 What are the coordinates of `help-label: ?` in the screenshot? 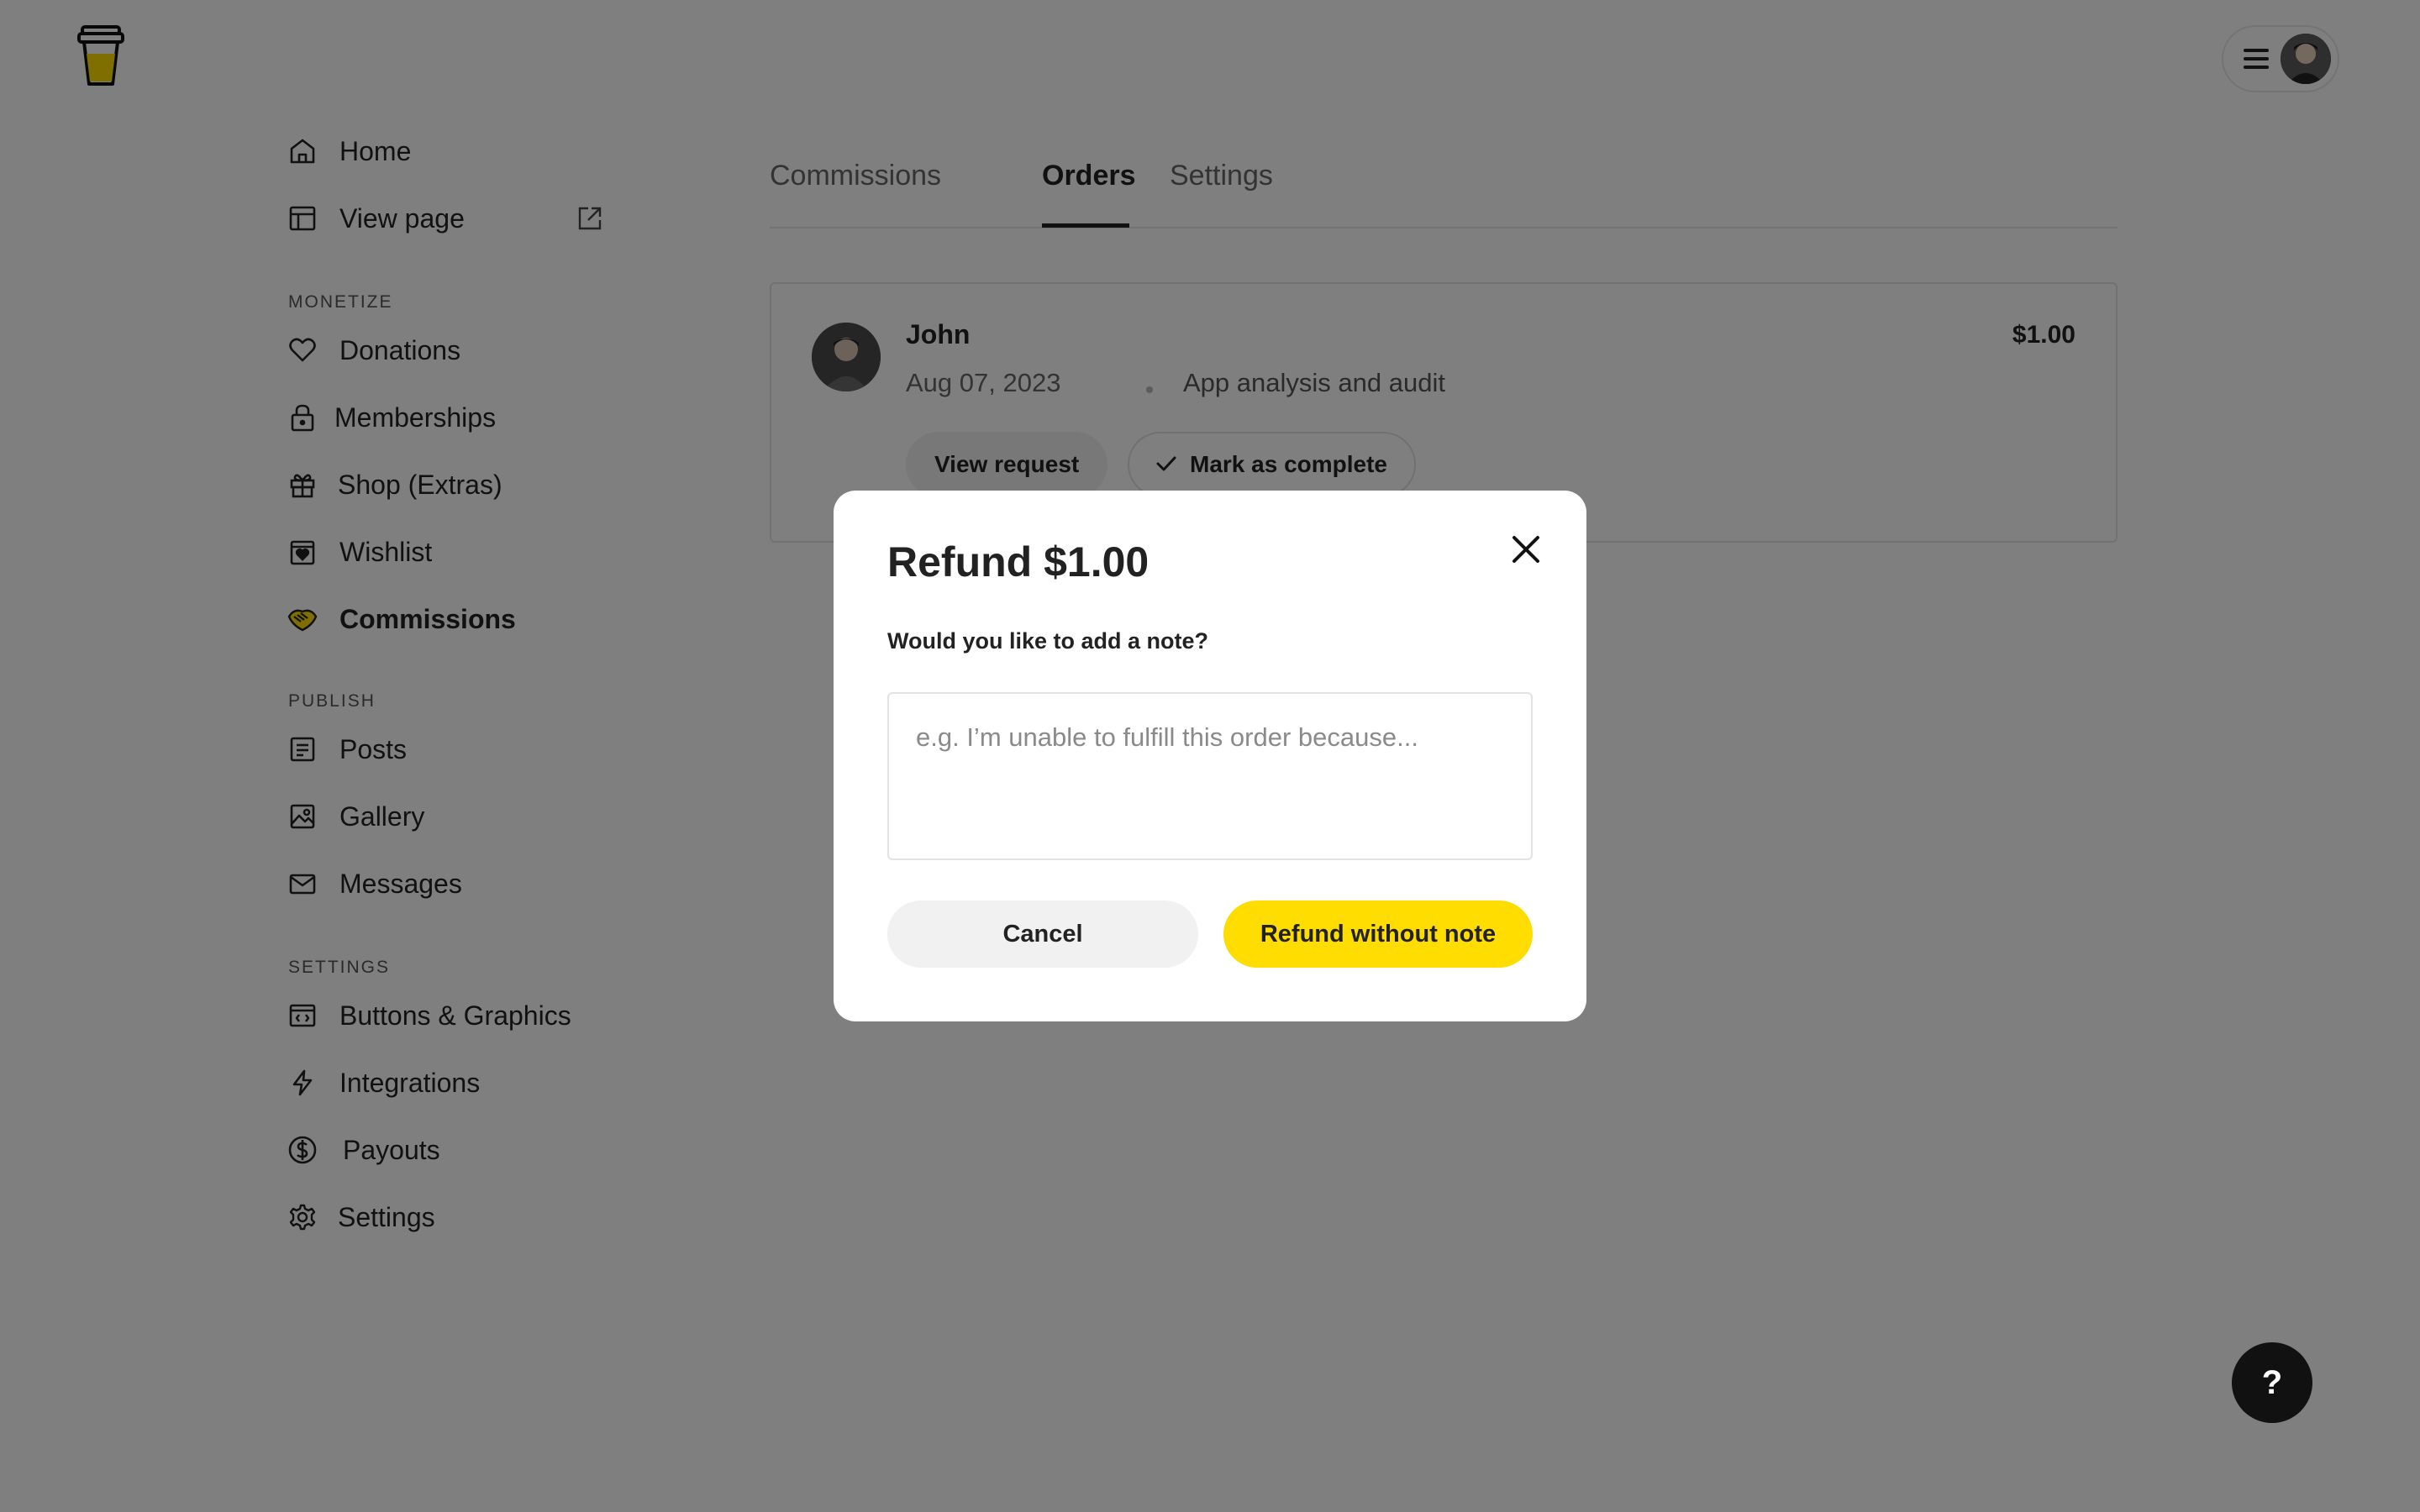 It's located at (2272, 1382).